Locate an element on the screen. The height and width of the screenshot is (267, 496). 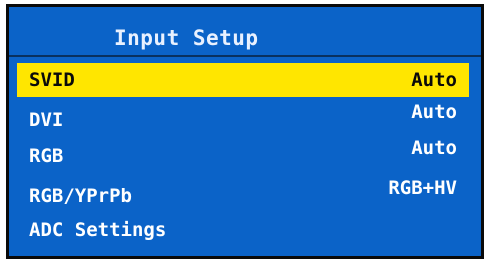
menu-item-label: DVI is located at coordinates (46, 120).